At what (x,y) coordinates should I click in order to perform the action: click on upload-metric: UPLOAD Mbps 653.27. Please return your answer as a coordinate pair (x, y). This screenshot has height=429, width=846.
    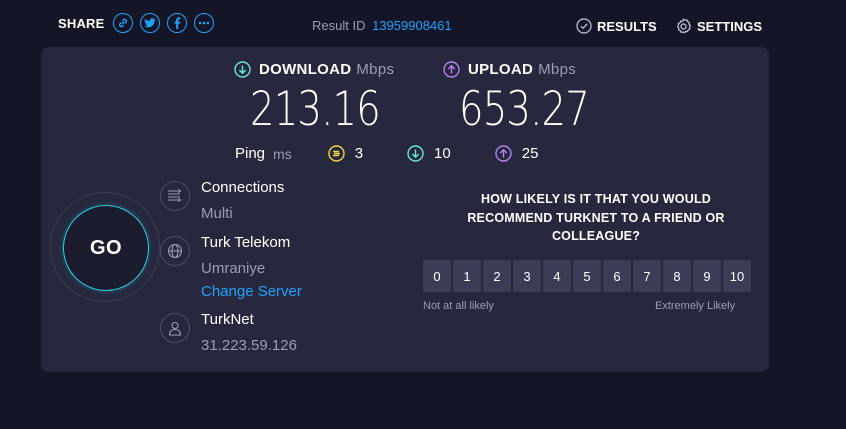
    Looking at the image, I should click on (530, 97).